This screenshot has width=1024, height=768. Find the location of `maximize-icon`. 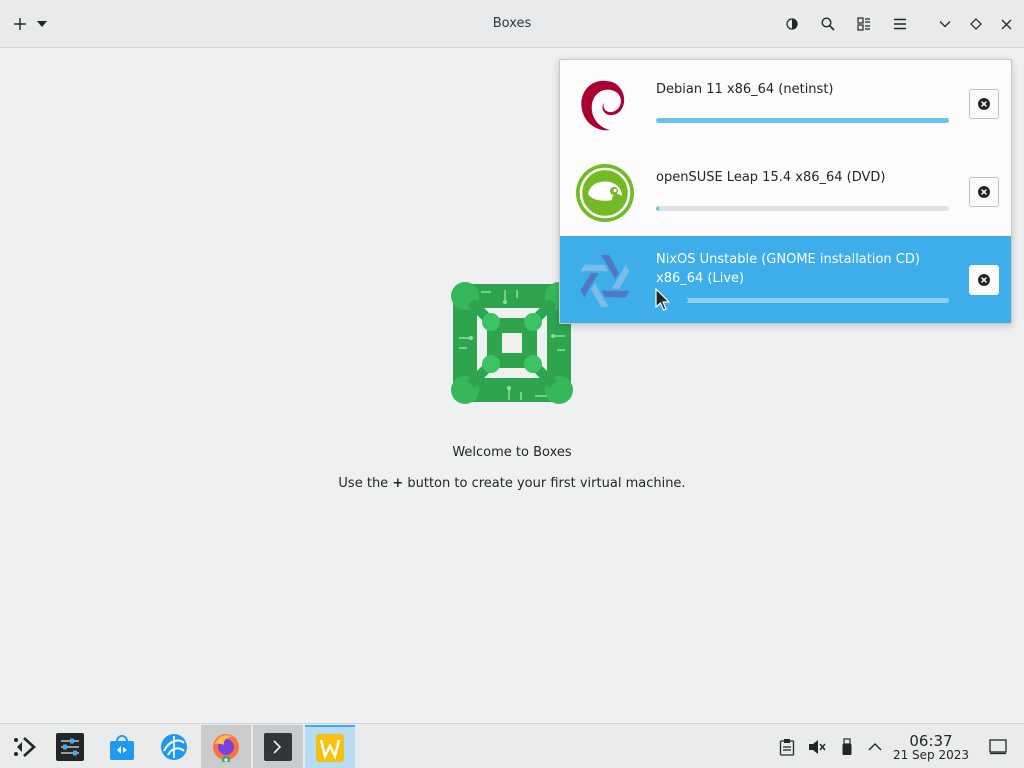

maximize-icon is located at coordinates (976, 24).